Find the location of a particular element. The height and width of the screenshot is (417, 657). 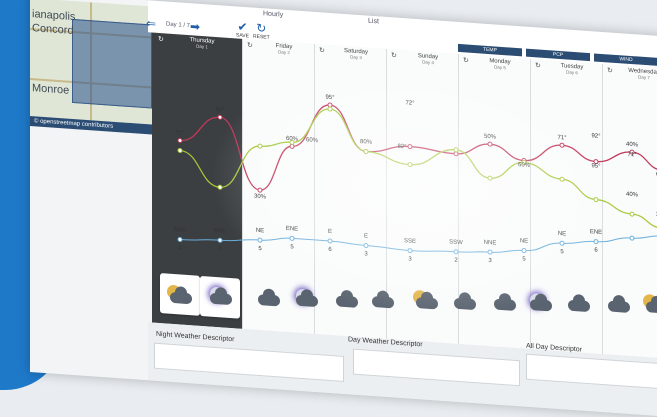

wind-label: E6 is located at coordinates (330, 241).